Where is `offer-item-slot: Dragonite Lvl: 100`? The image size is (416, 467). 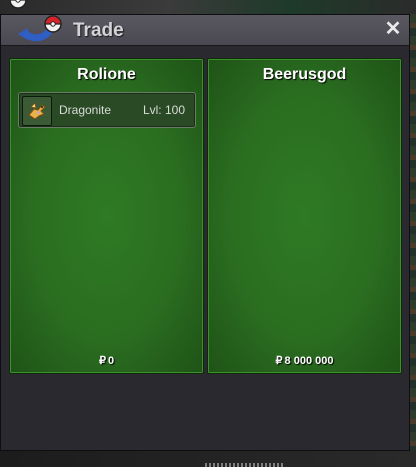
offer-item-slot: Dragonite Lvl: 100 is located at coordinates (107, 110).